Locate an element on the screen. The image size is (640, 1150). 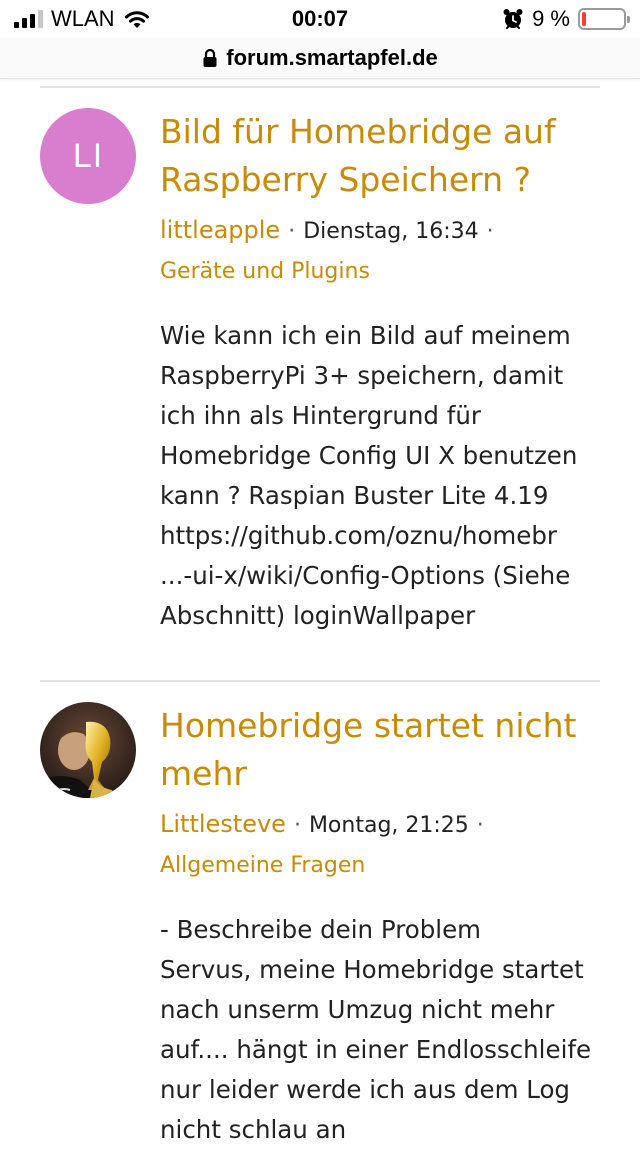
battery-percent: 9 % is located at coordinates (551, 18).